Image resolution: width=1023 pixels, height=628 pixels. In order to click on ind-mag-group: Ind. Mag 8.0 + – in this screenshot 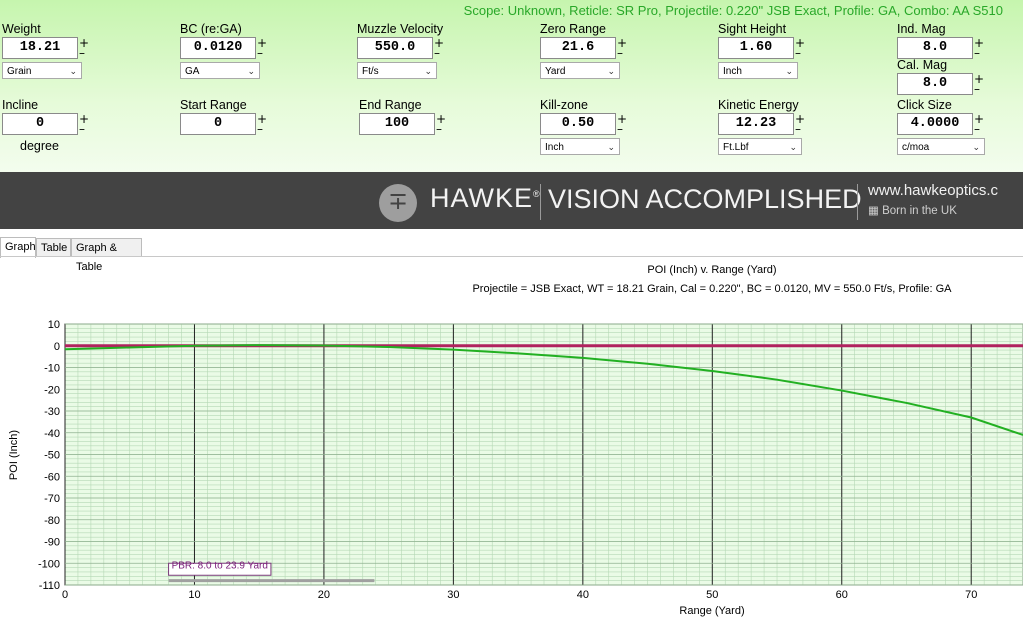, I will do `click(940, 40)`.